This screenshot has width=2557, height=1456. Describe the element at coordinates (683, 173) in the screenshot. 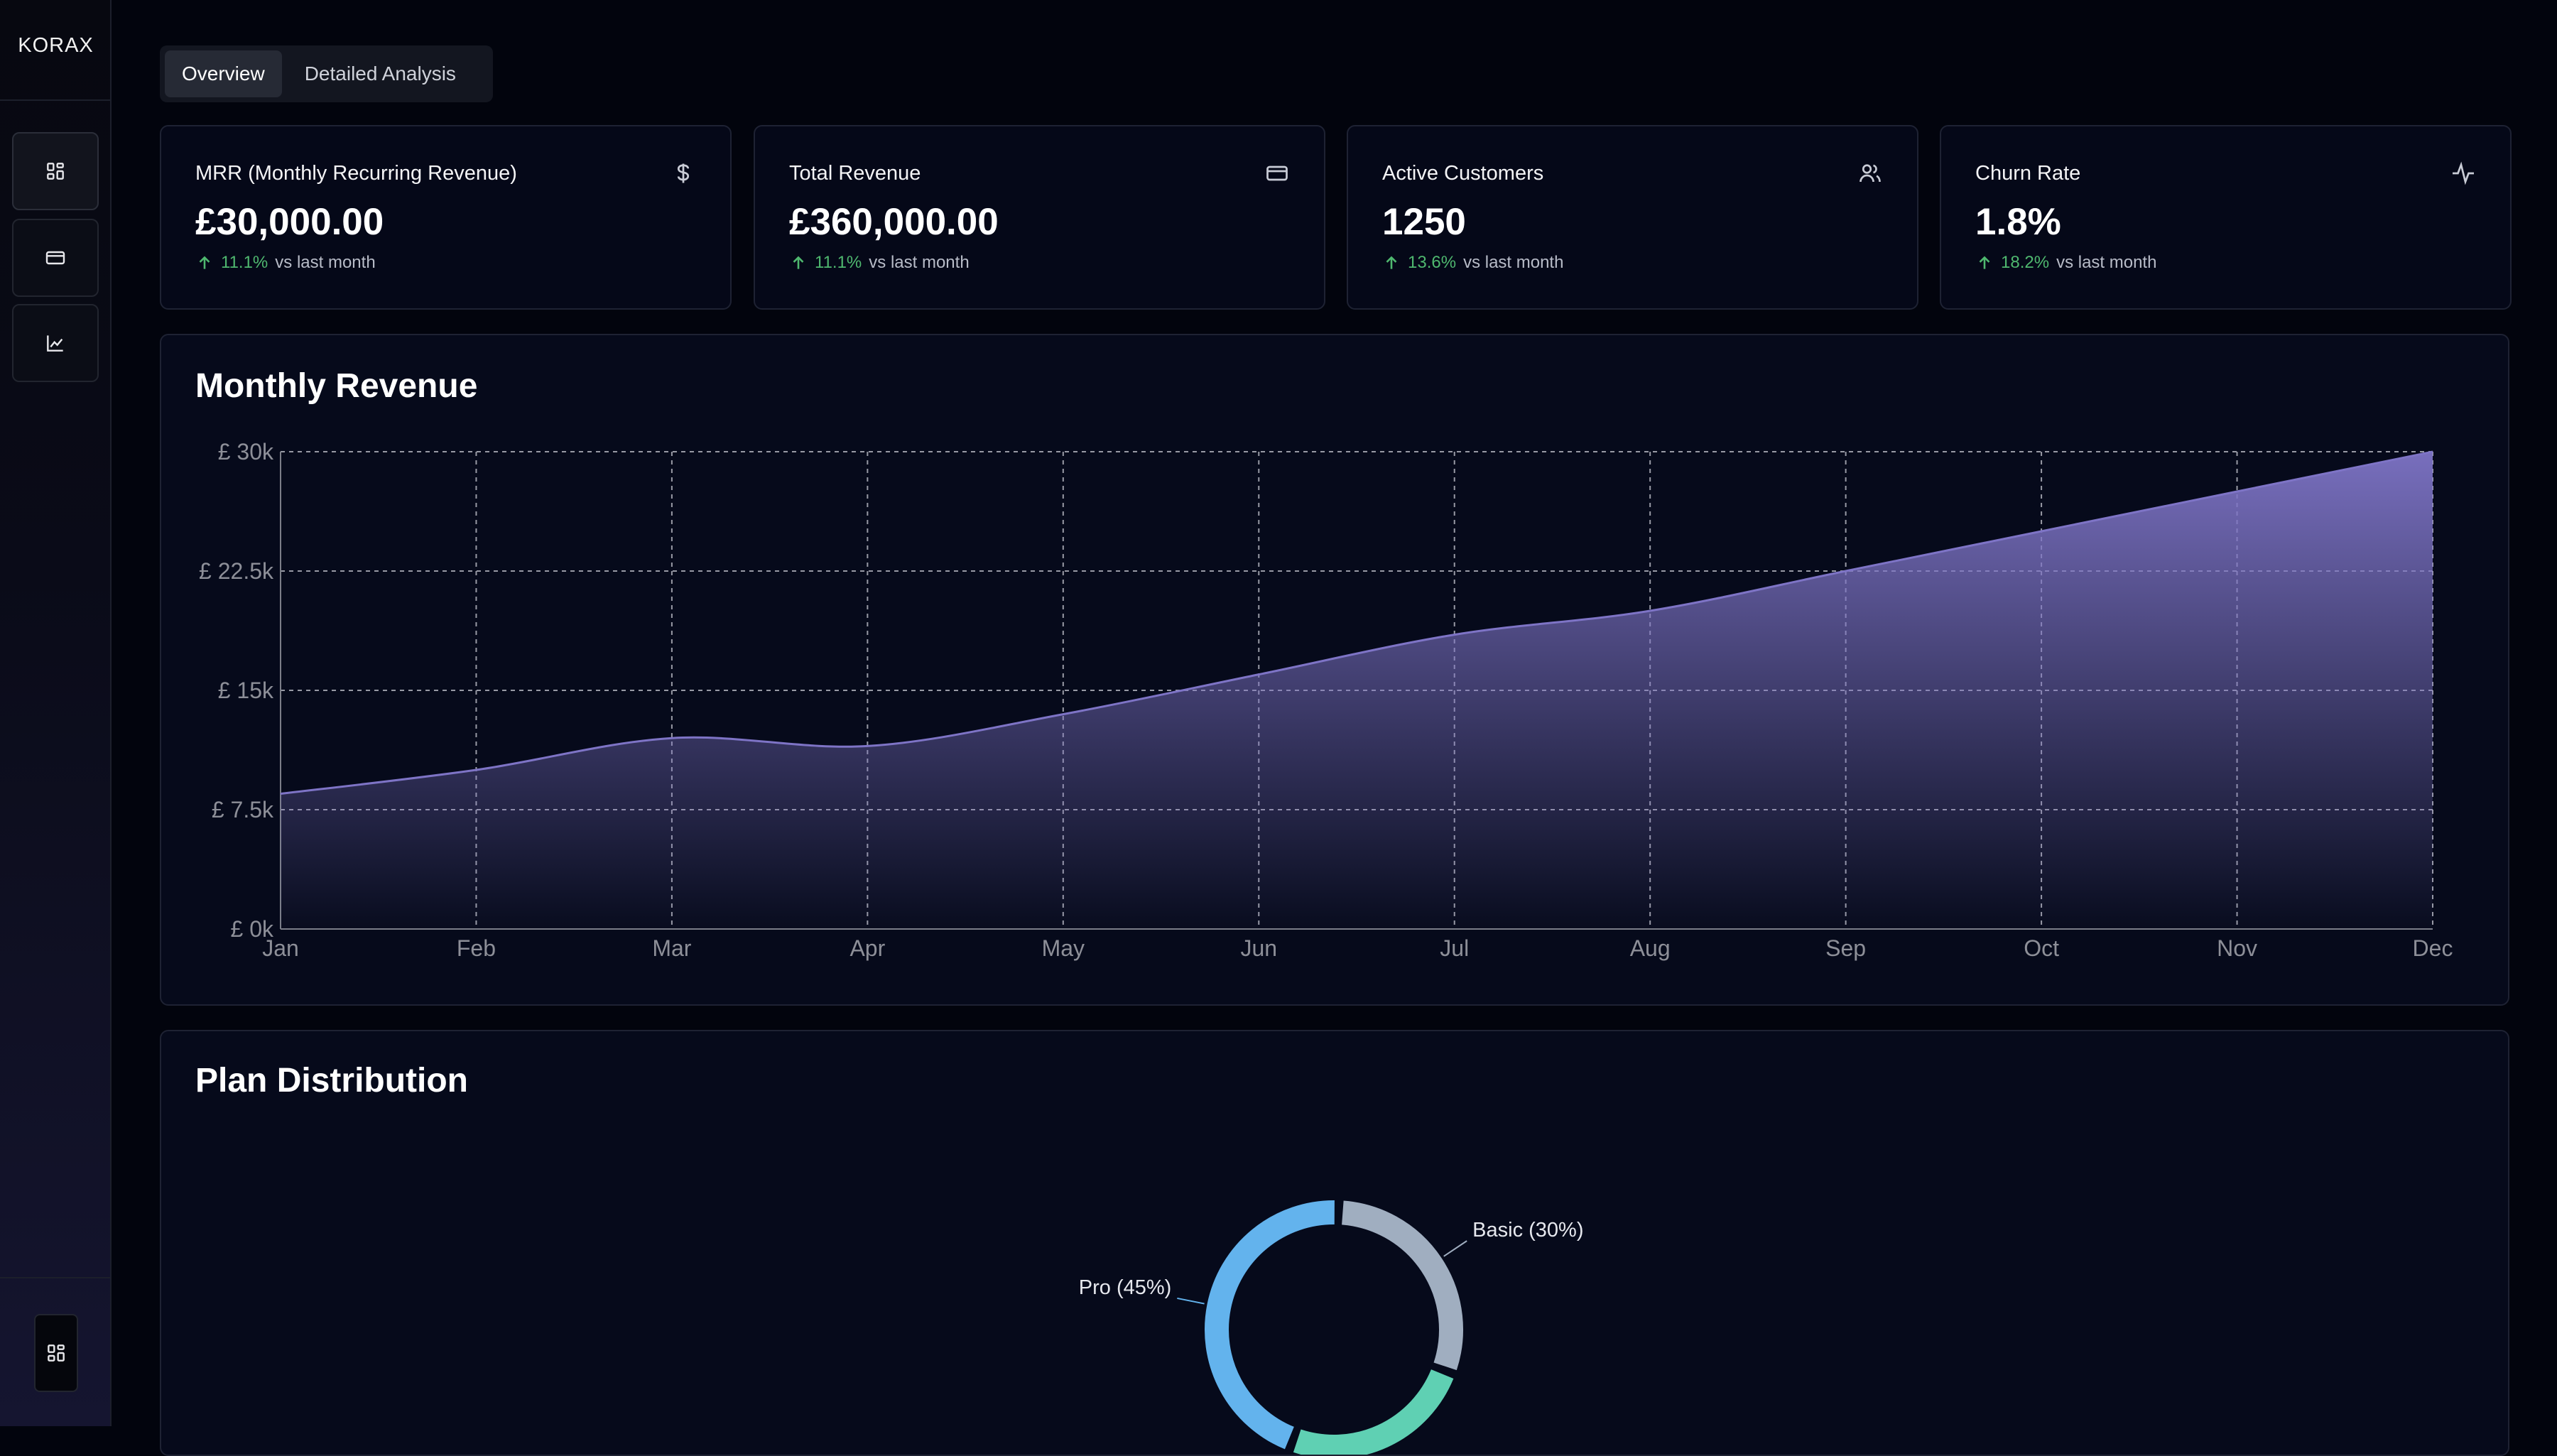

I see `dollar-icon` at that location.